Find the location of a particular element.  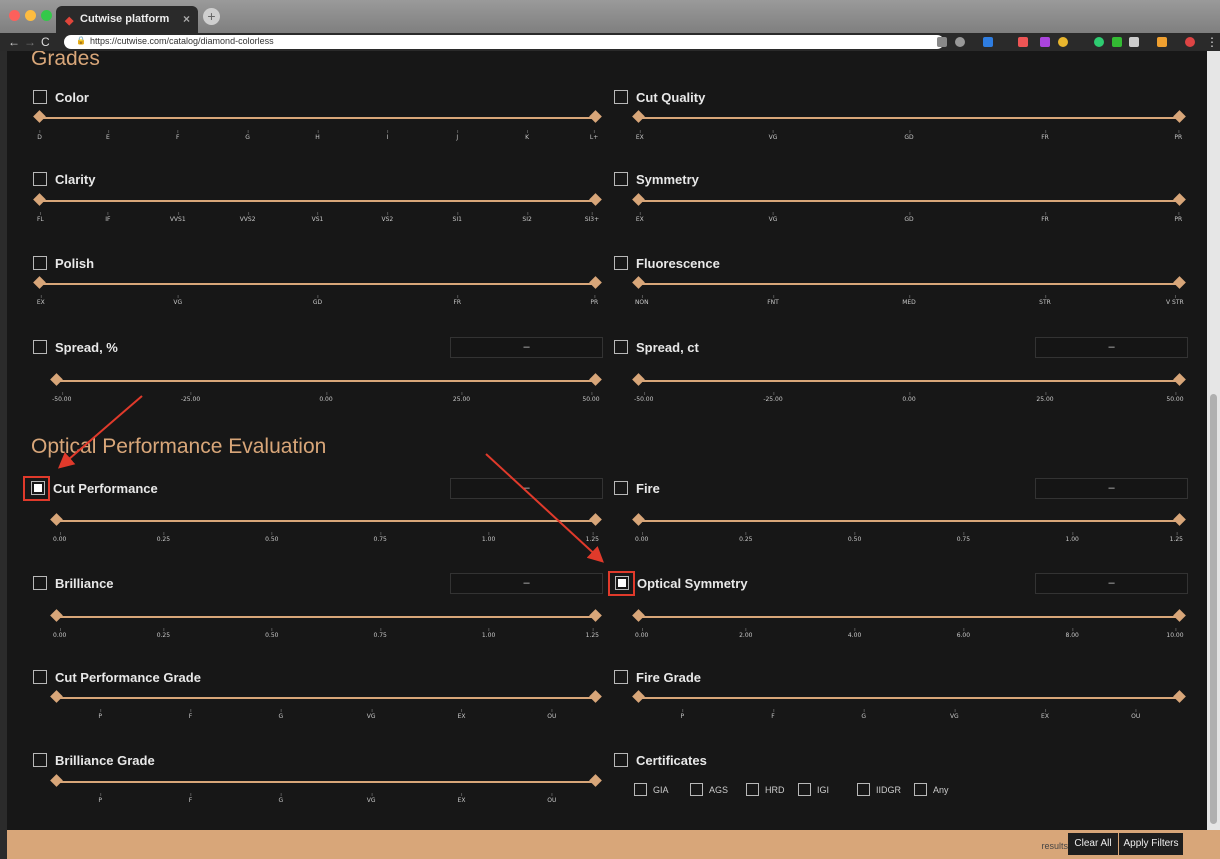

browser-tab-title: Cutwise platform is located at coordinates (125, 19).